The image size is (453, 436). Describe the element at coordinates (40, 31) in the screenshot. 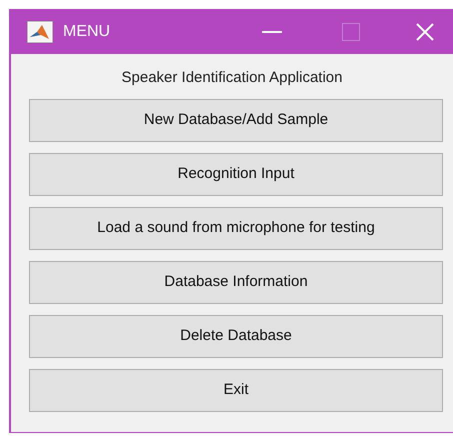

I see `app-icon` at that location.